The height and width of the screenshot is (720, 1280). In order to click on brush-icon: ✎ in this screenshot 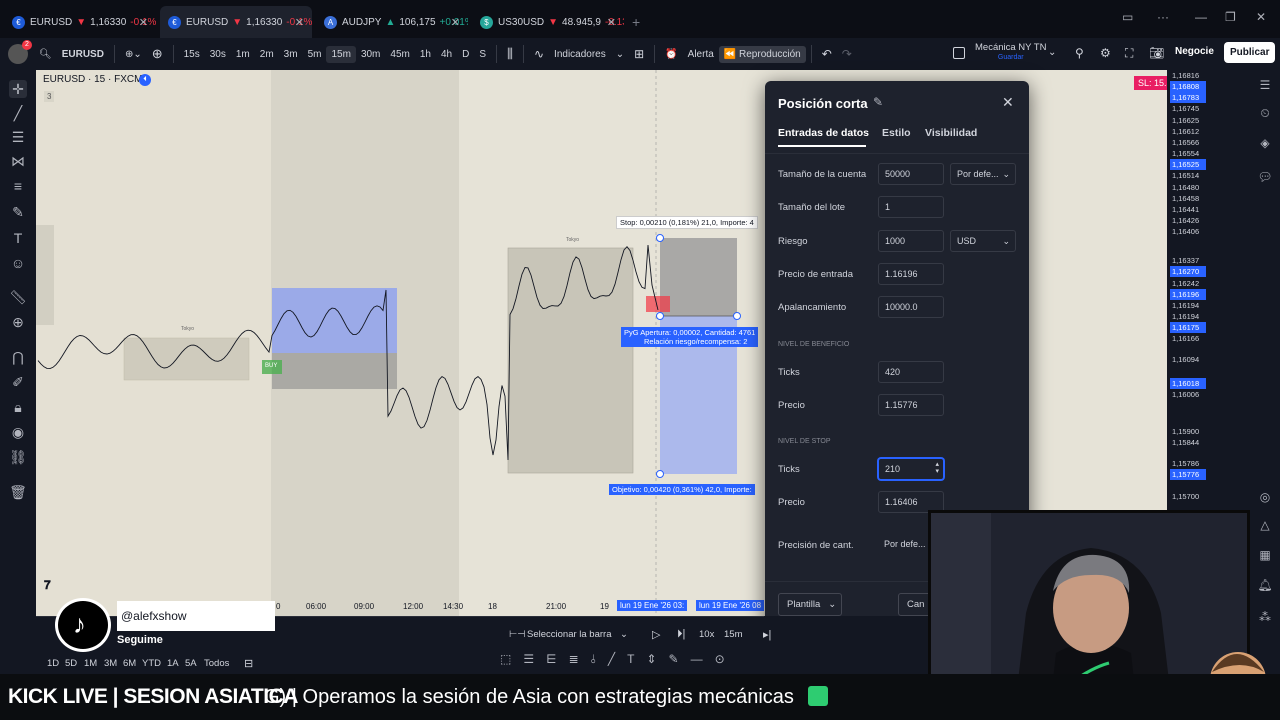, I will do `click(18, 212)`.